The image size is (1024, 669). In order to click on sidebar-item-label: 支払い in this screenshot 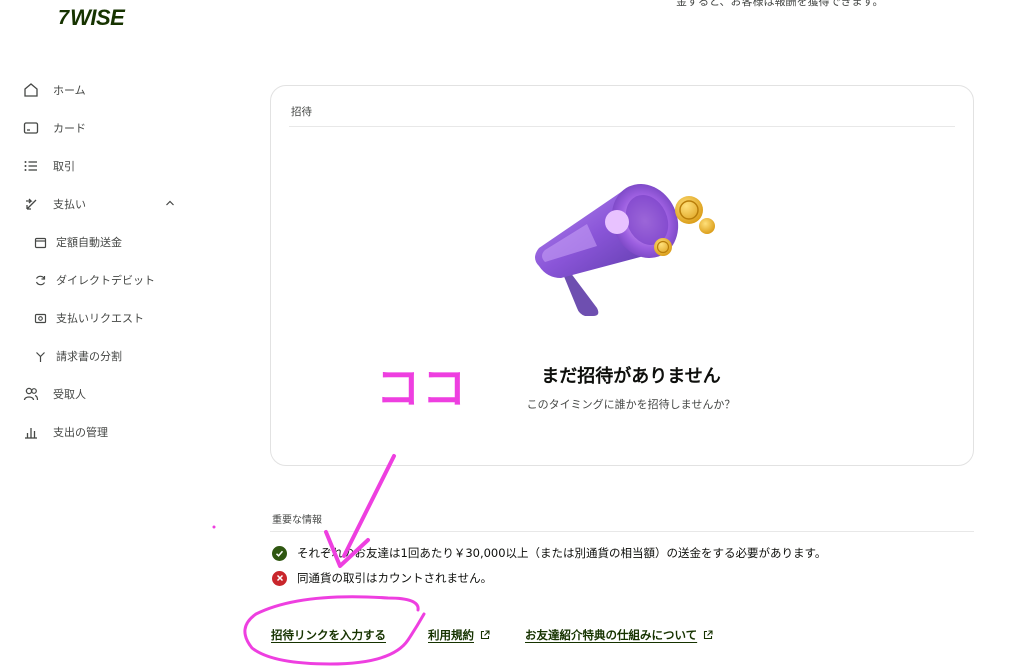, I will do `click(69, 204)`.